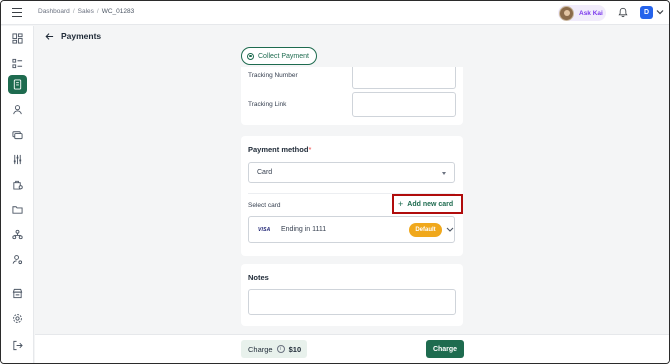  Describe the element at coordinates (352, 302) in the screenshot. I see `notes-input` at that location.